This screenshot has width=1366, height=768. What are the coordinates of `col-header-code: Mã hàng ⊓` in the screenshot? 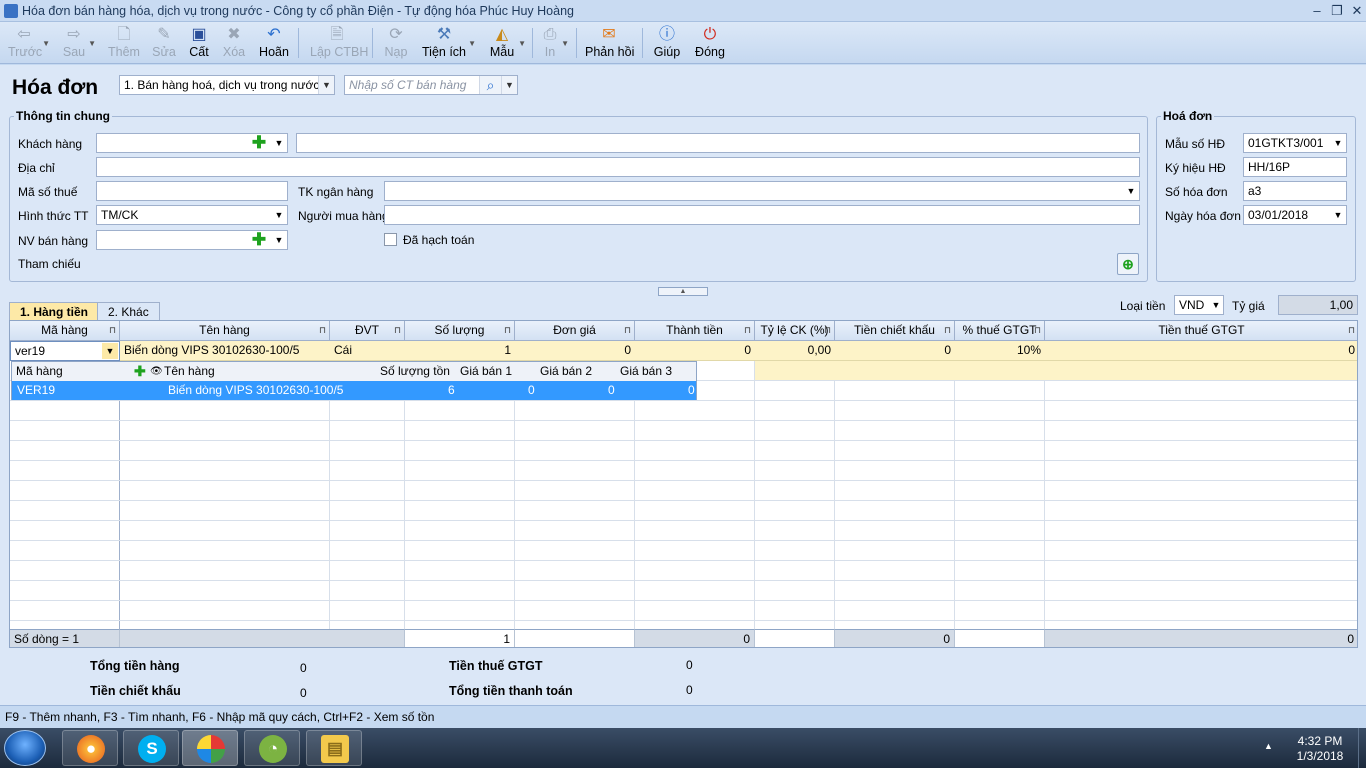 It's located at (65, 331).